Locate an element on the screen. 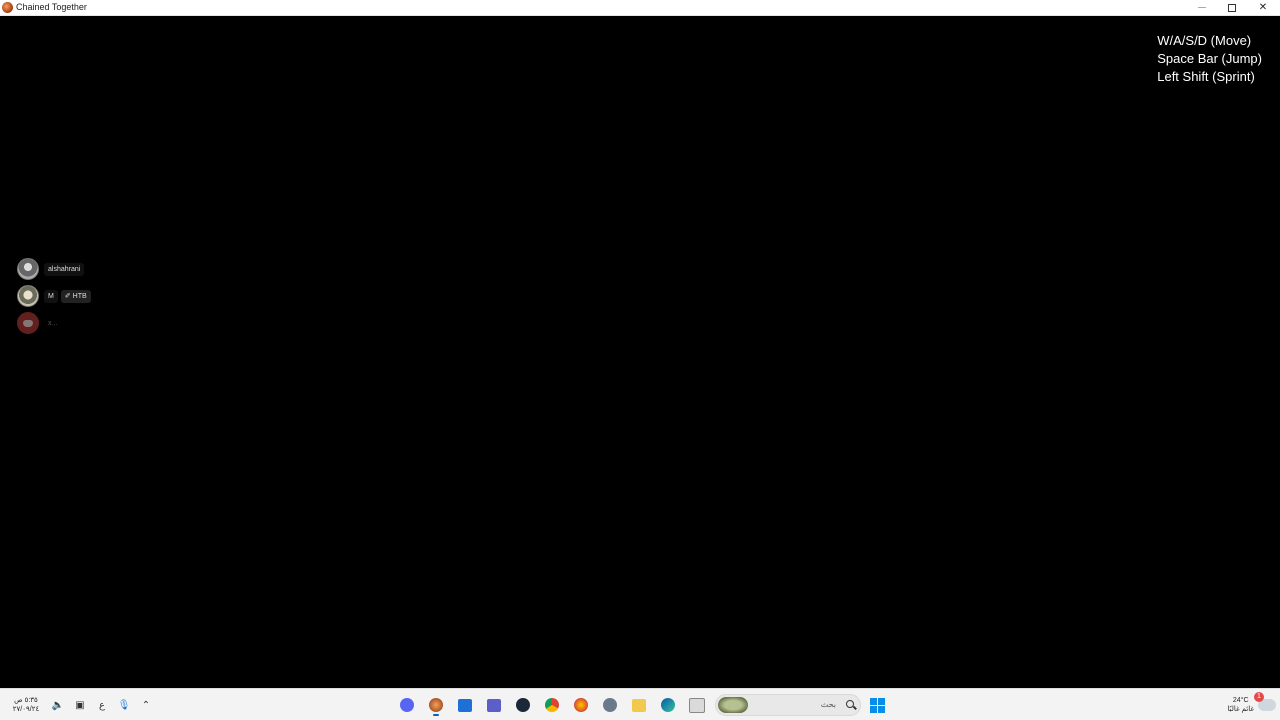 This screenshot has height=720, width=1280. search-highlight-image is located at coordinates (733, 705).